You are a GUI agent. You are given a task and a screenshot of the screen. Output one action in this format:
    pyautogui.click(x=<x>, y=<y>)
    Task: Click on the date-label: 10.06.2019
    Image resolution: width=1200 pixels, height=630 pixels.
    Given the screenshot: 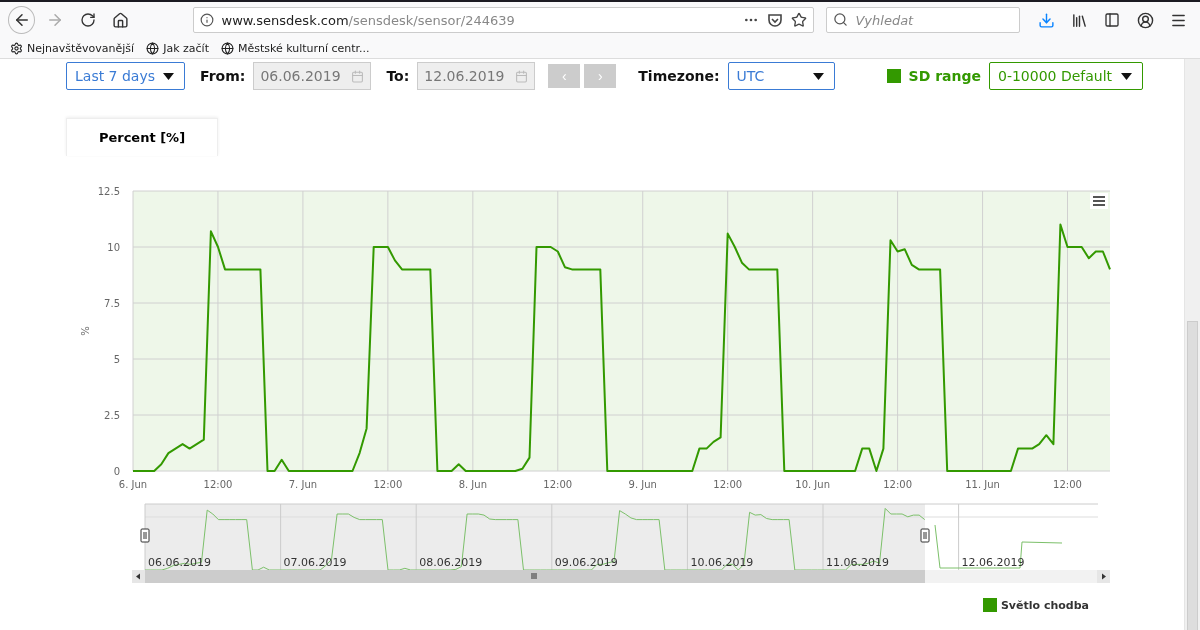 What is the action you would take?
    pyautogui.click(x=722, y=562)
    